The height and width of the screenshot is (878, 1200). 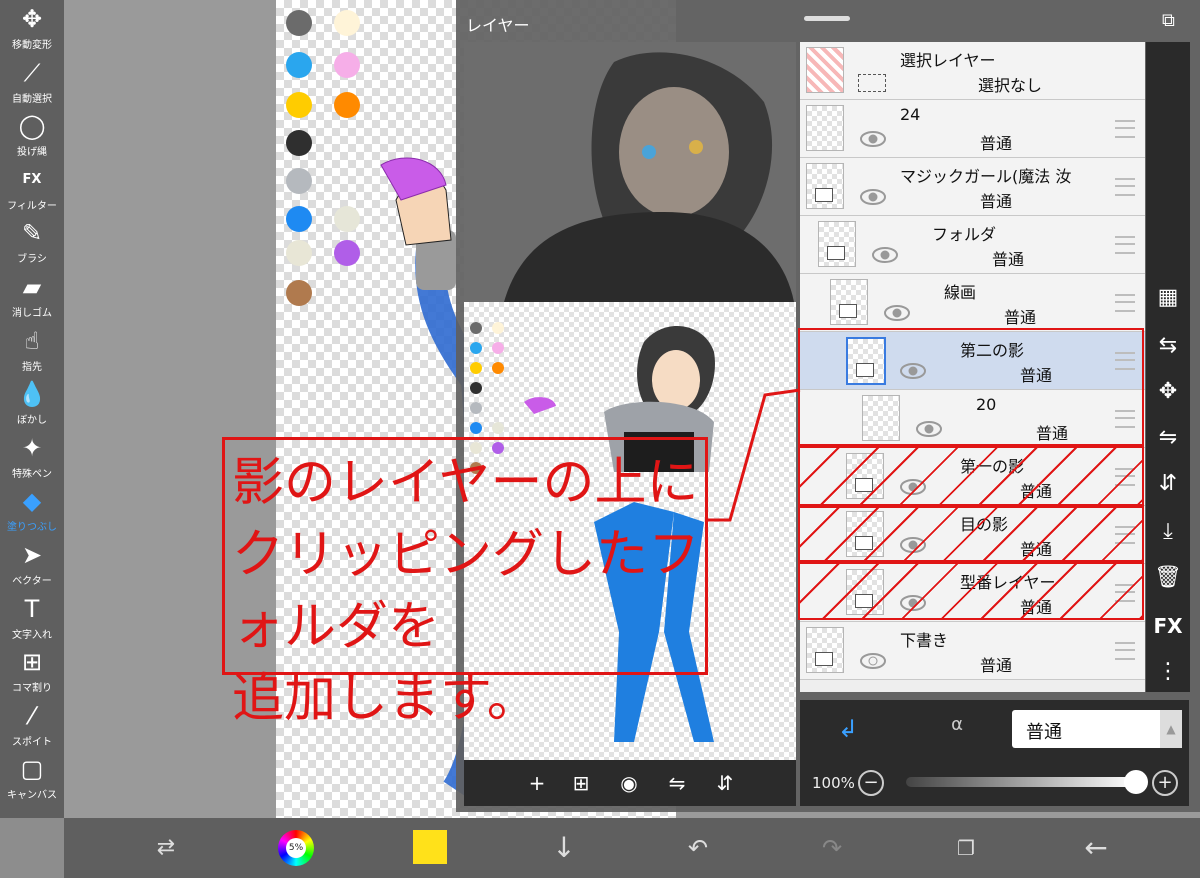 What do you see at coordinates (32, 474) in the screenshot?
I see `tool-label: 特殊ペン` at bounding box center [32, 474].